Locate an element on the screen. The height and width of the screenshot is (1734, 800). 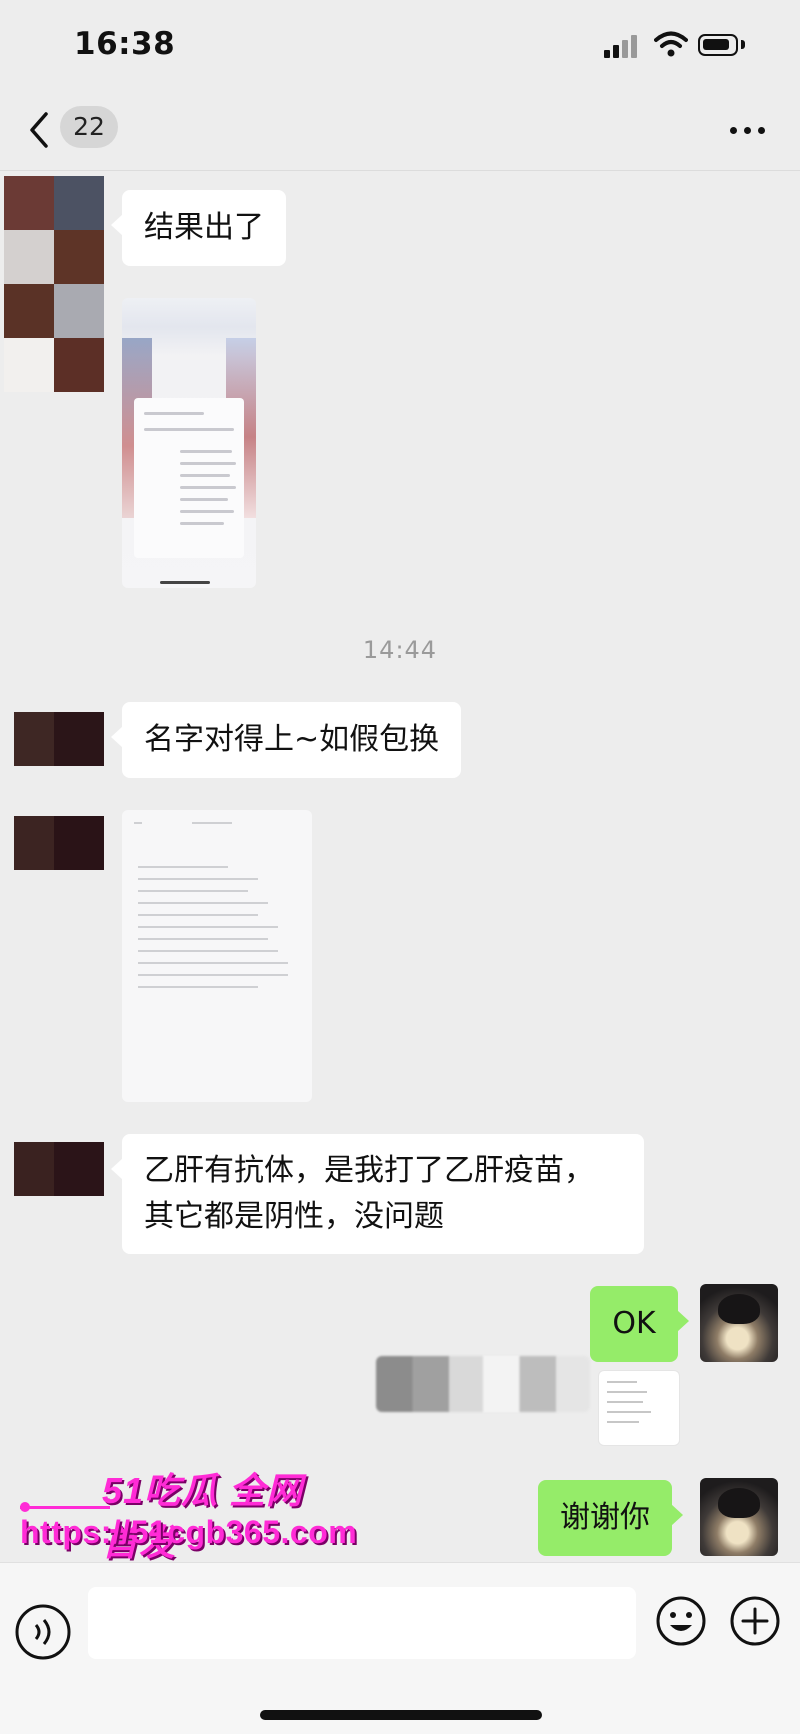
my-message-bubble: 谢谢你 is located at coordinates (610, 1518).